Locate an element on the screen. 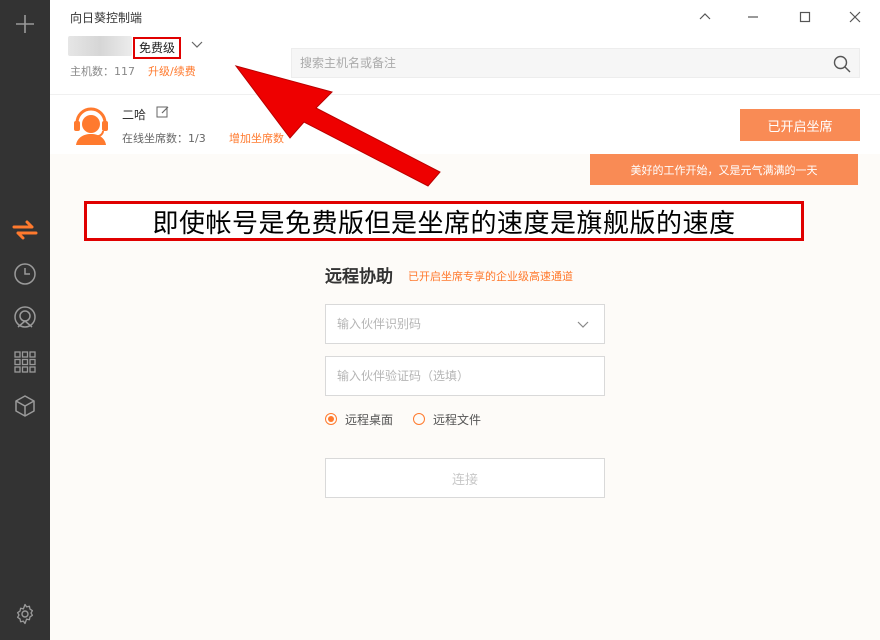 This screenshot has height=640, width=880. connect-button: 连接 is located at coordinates (465, 478).